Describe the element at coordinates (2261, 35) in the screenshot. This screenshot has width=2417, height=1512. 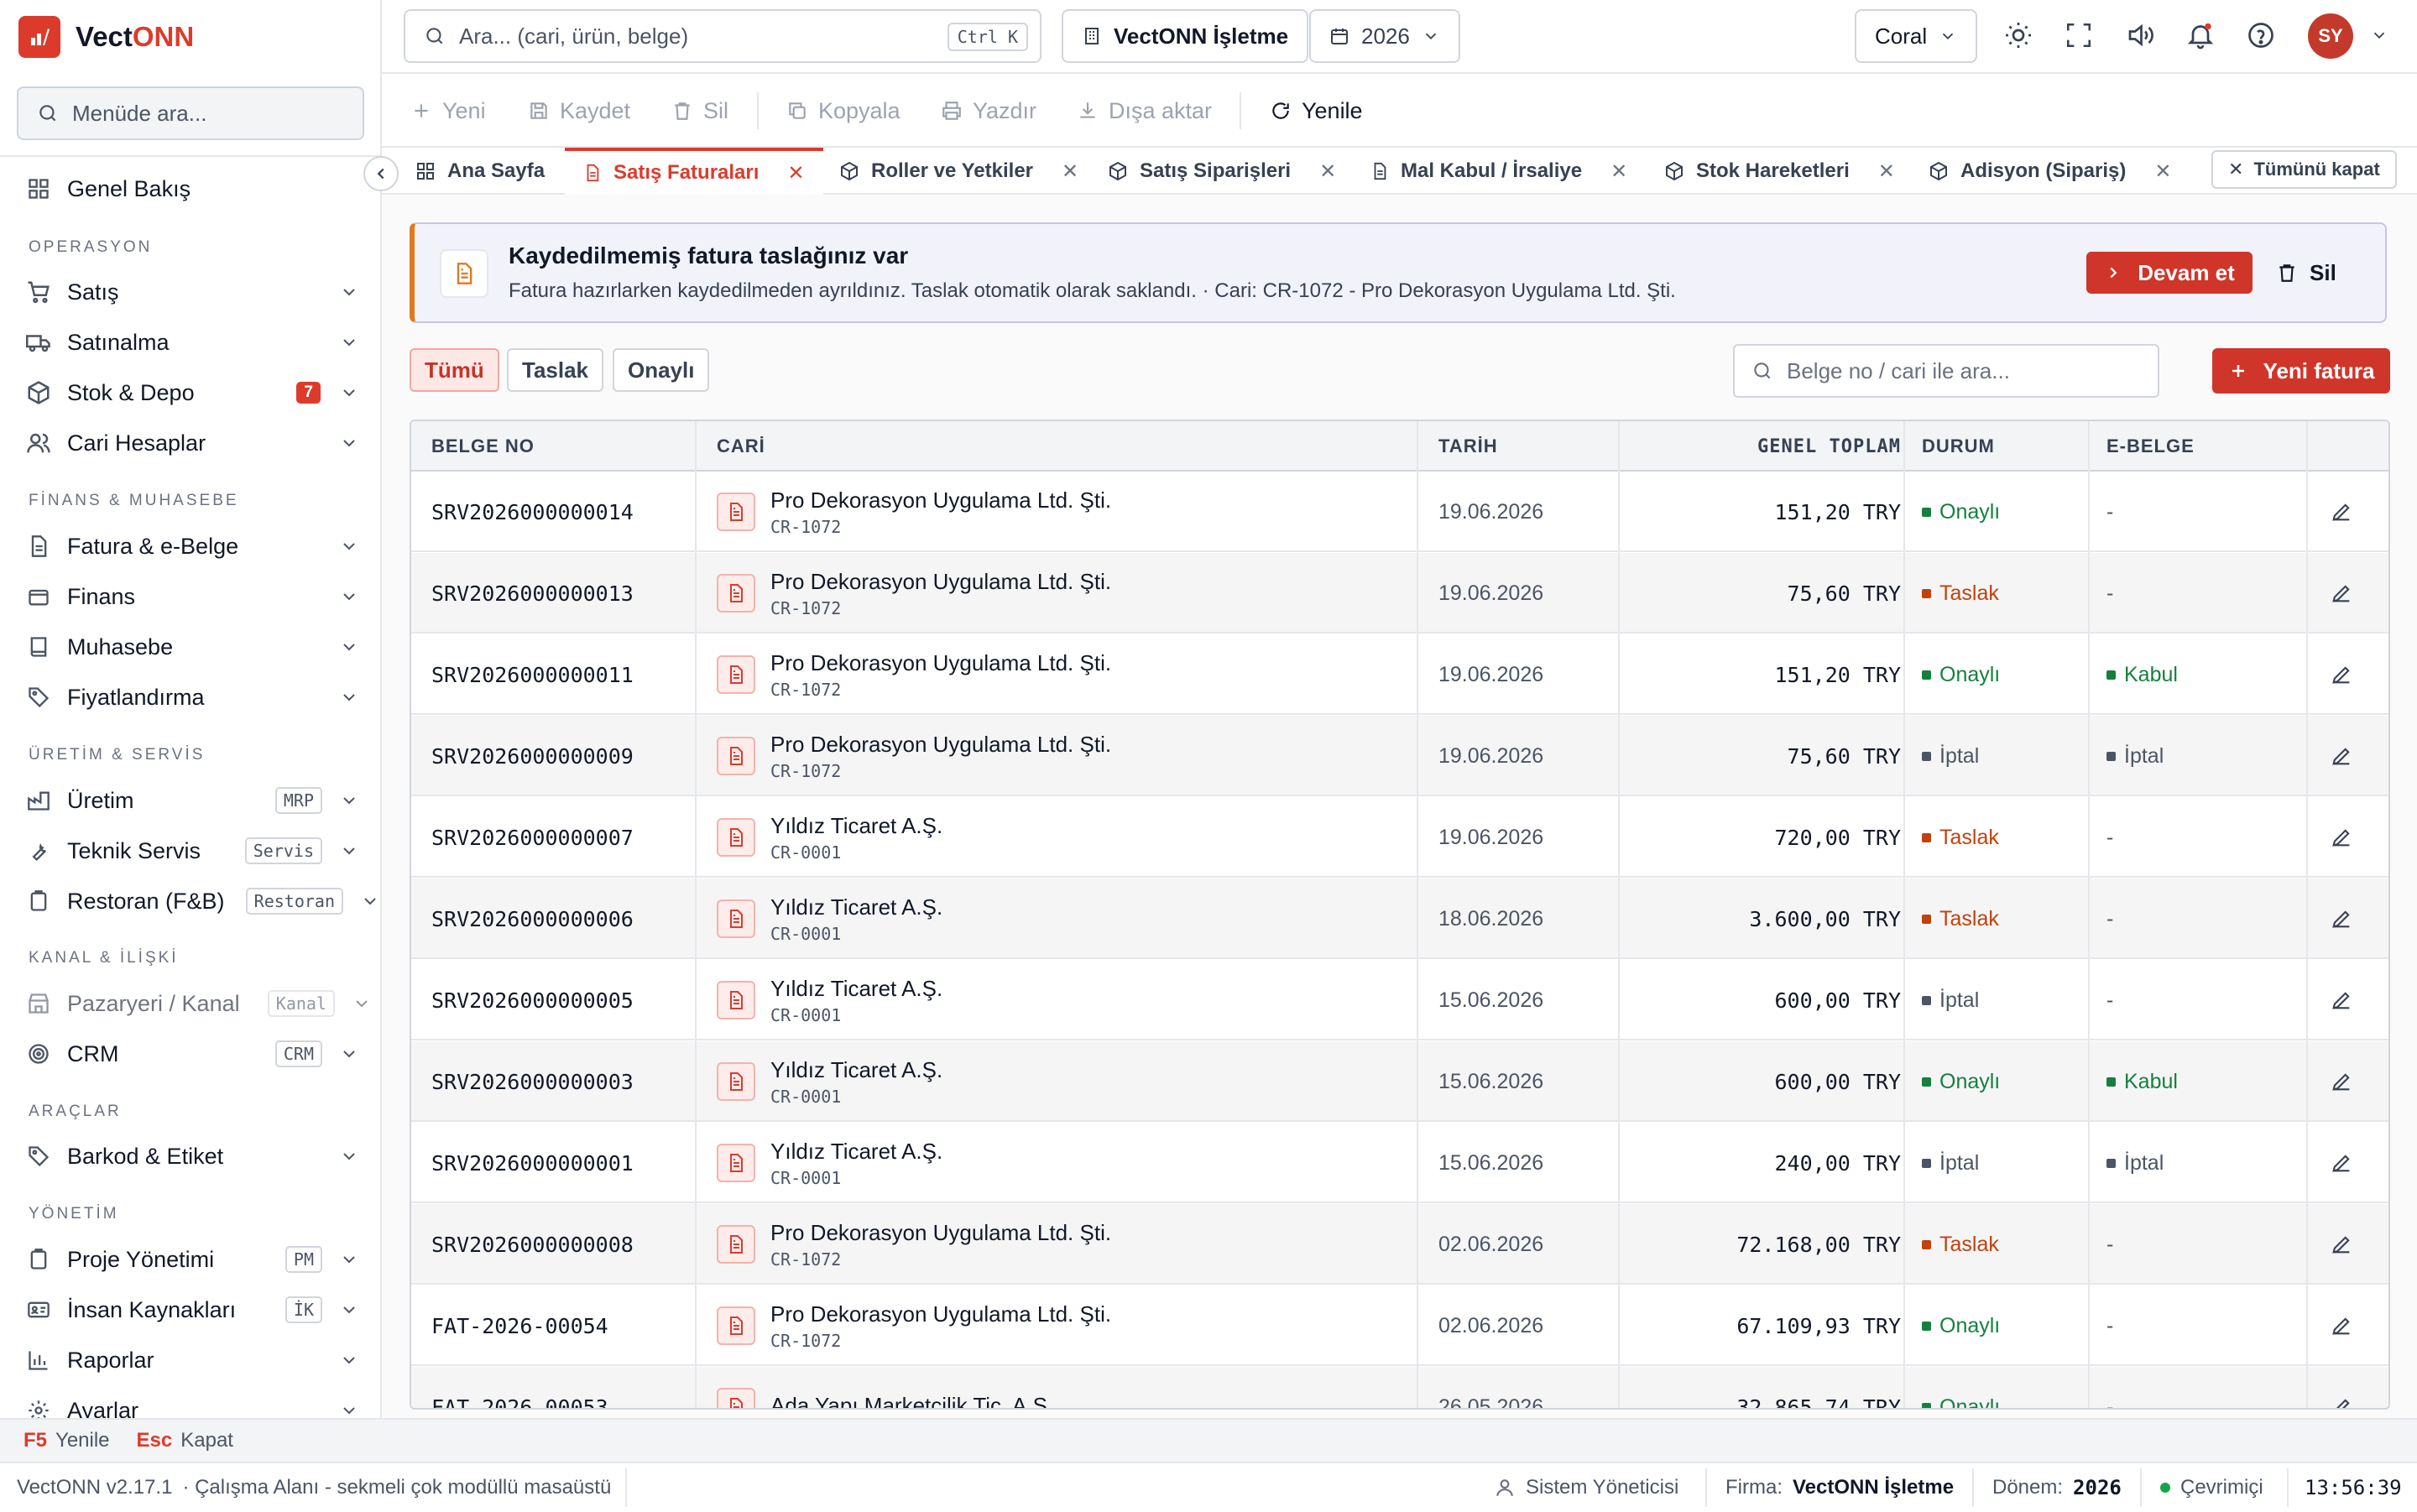
I see `help-icon` at that location.